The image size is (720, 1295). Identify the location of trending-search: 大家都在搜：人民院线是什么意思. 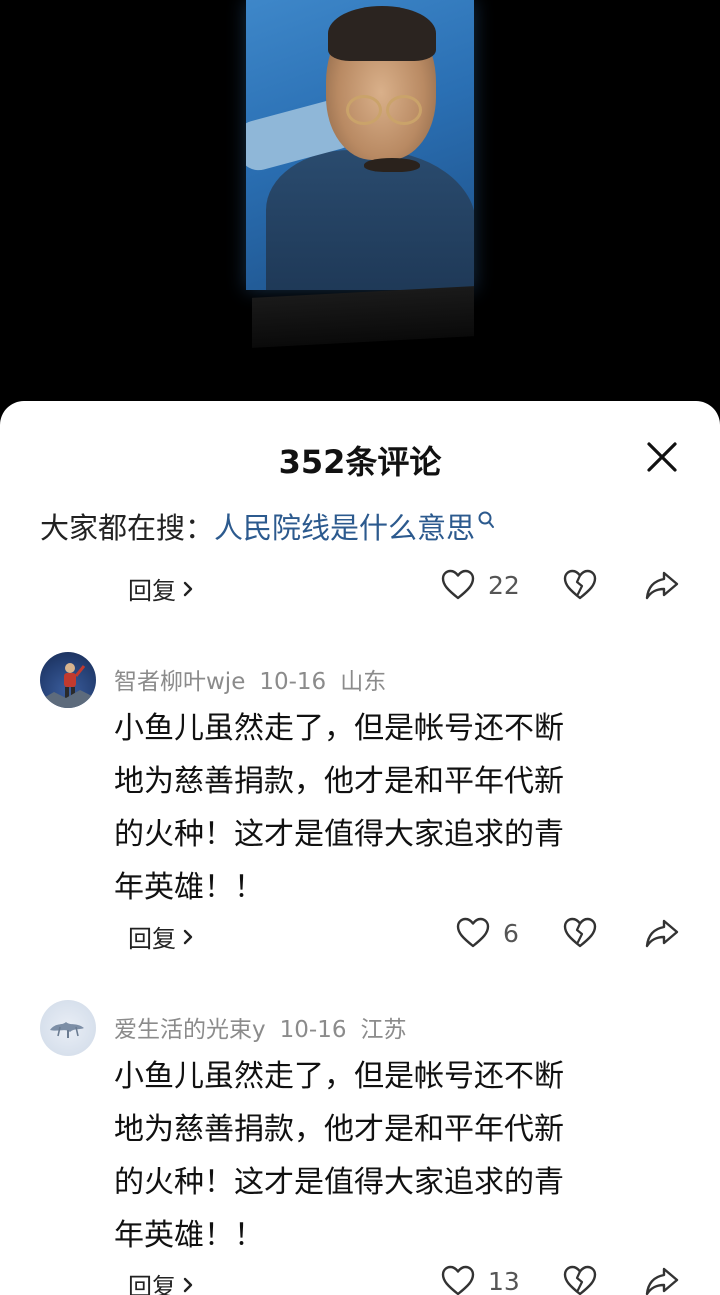
(268, 526).